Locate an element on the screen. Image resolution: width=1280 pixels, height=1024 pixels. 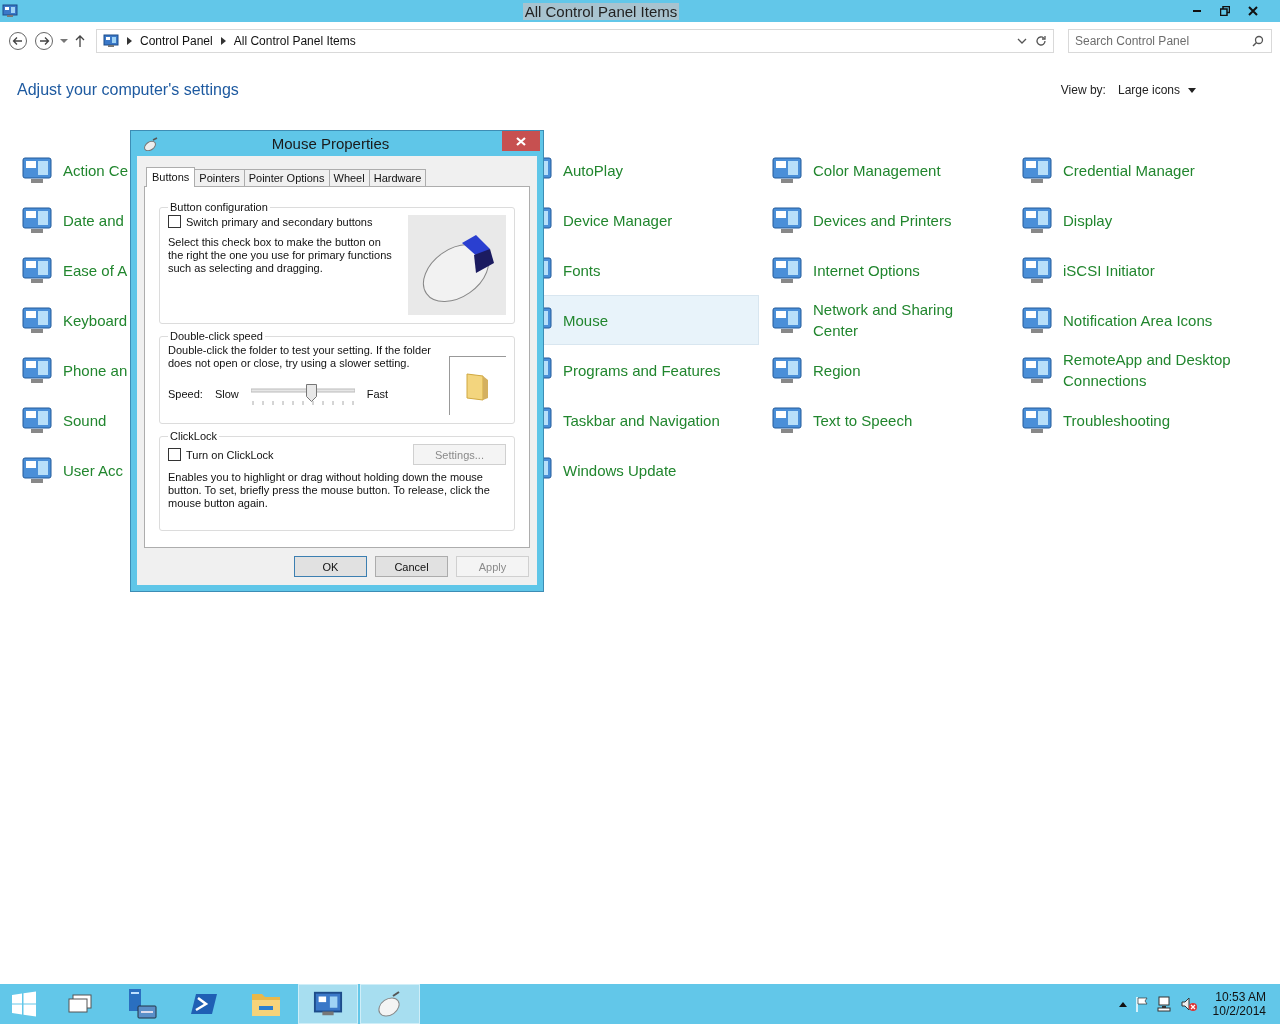
description-text: Double-click the folder to test your setting. If the folder does not open or close, try using a slower setting. is located at coordinates (300, 357).